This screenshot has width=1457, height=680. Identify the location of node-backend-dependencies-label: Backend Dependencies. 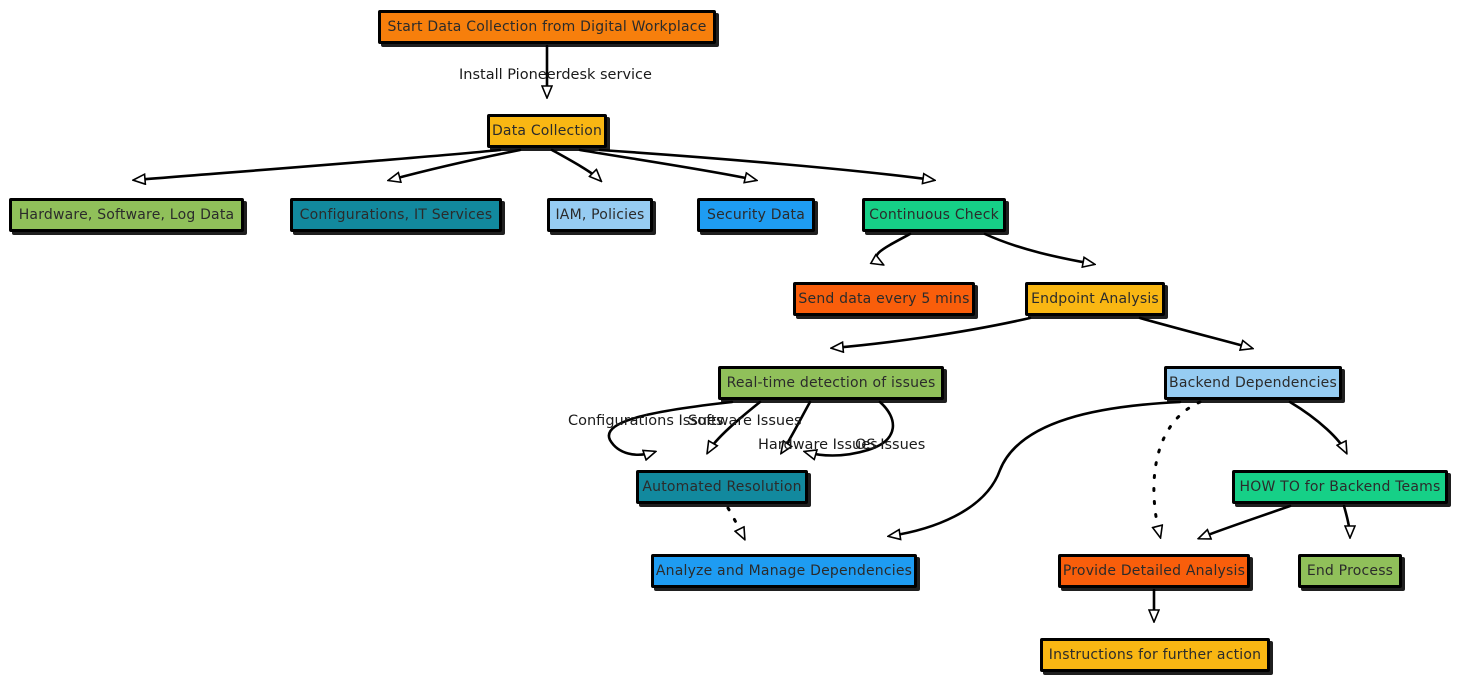
(1253, 383).